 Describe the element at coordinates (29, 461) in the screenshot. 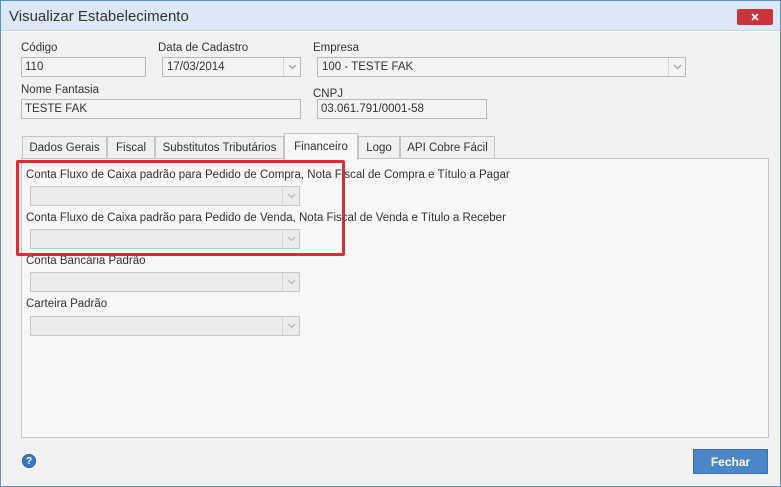

I see `help-icon: ?` at that location.